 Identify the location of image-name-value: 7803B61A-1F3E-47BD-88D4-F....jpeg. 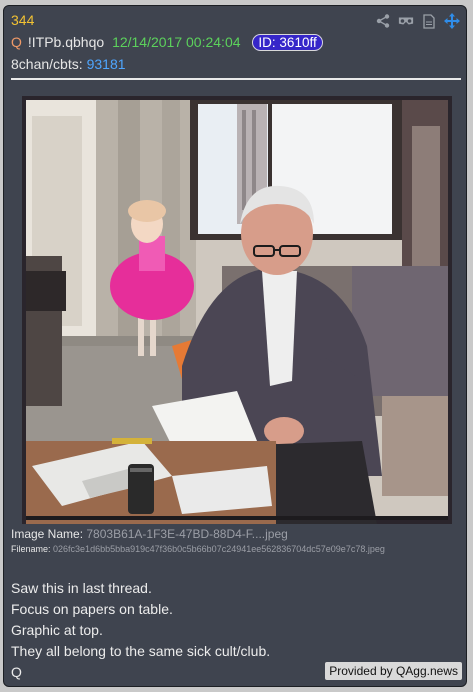
(186, 534).